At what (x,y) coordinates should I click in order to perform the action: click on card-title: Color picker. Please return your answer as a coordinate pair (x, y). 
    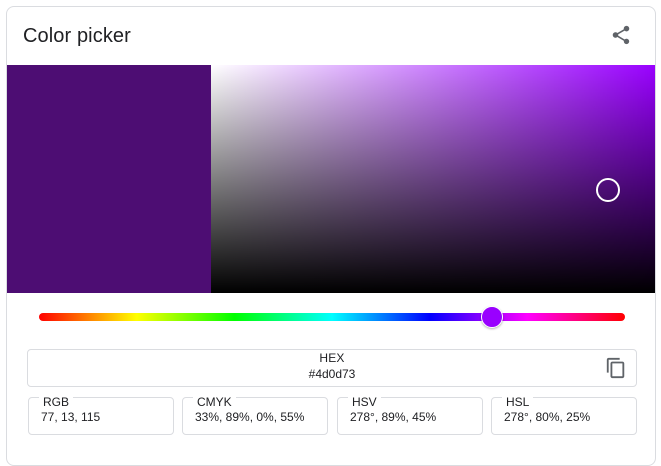
    Looking at the image, I should click on (77, 36).